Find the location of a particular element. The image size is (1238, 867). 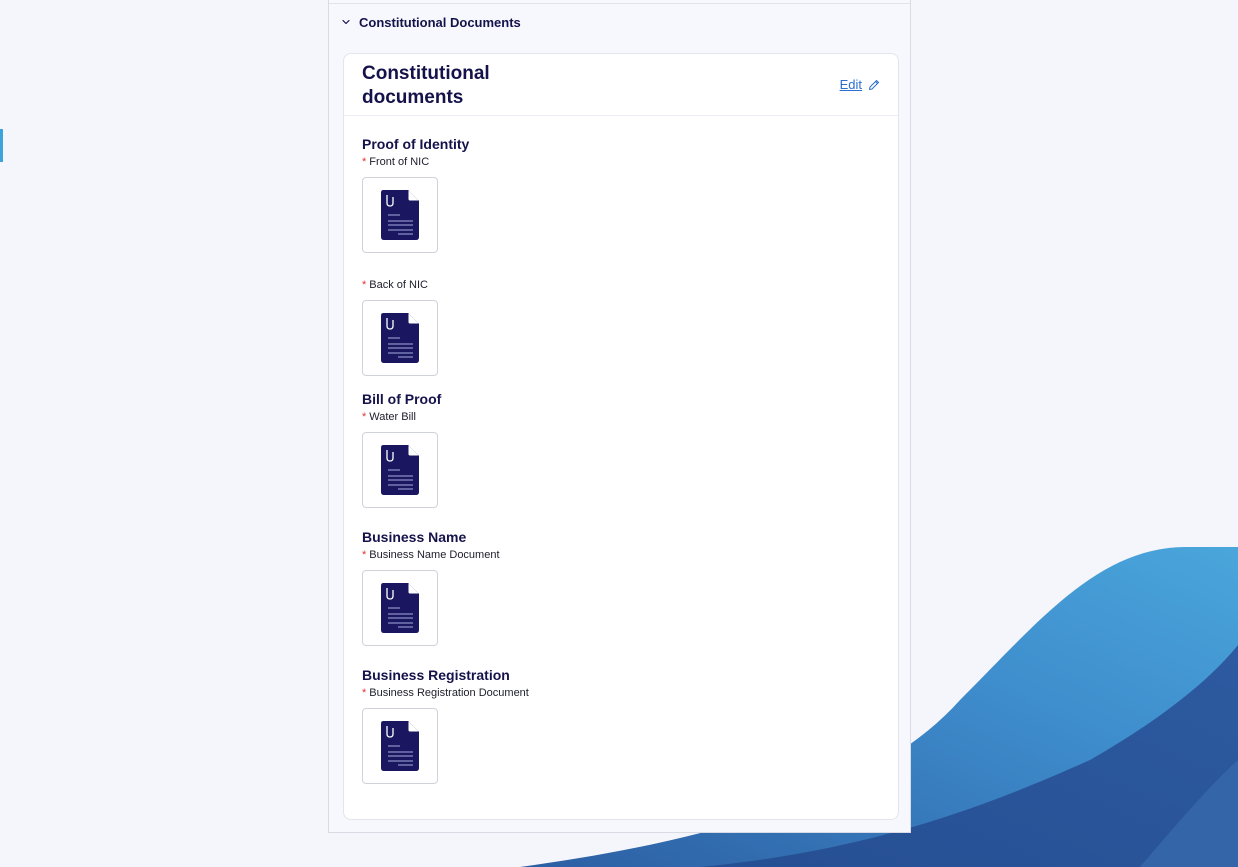

section-business-name: Business Name * Business Name Document is located at coordinates (431, 587).